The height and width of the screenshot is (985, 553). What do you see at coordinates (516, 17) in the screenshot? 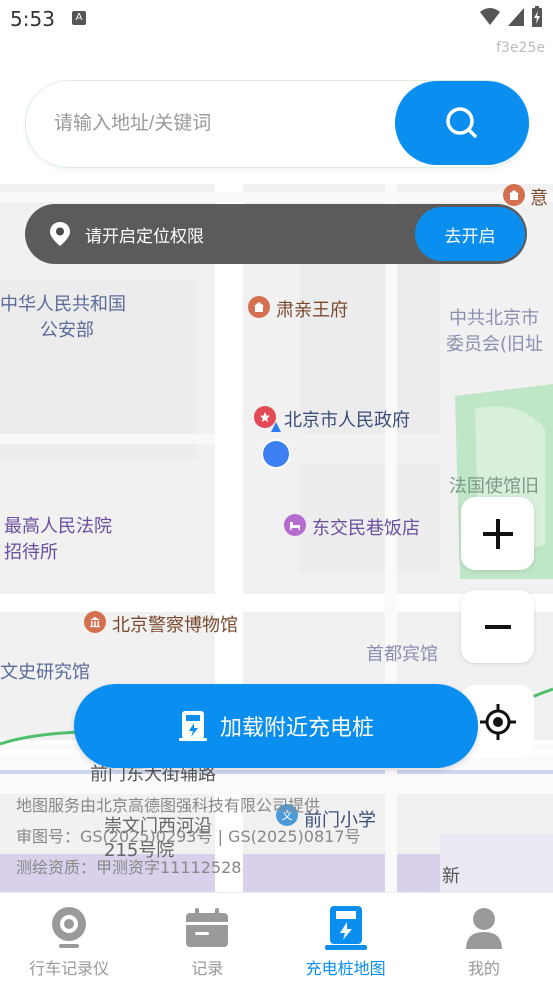
I see `signal-icon` at bounding box center [516, 17].